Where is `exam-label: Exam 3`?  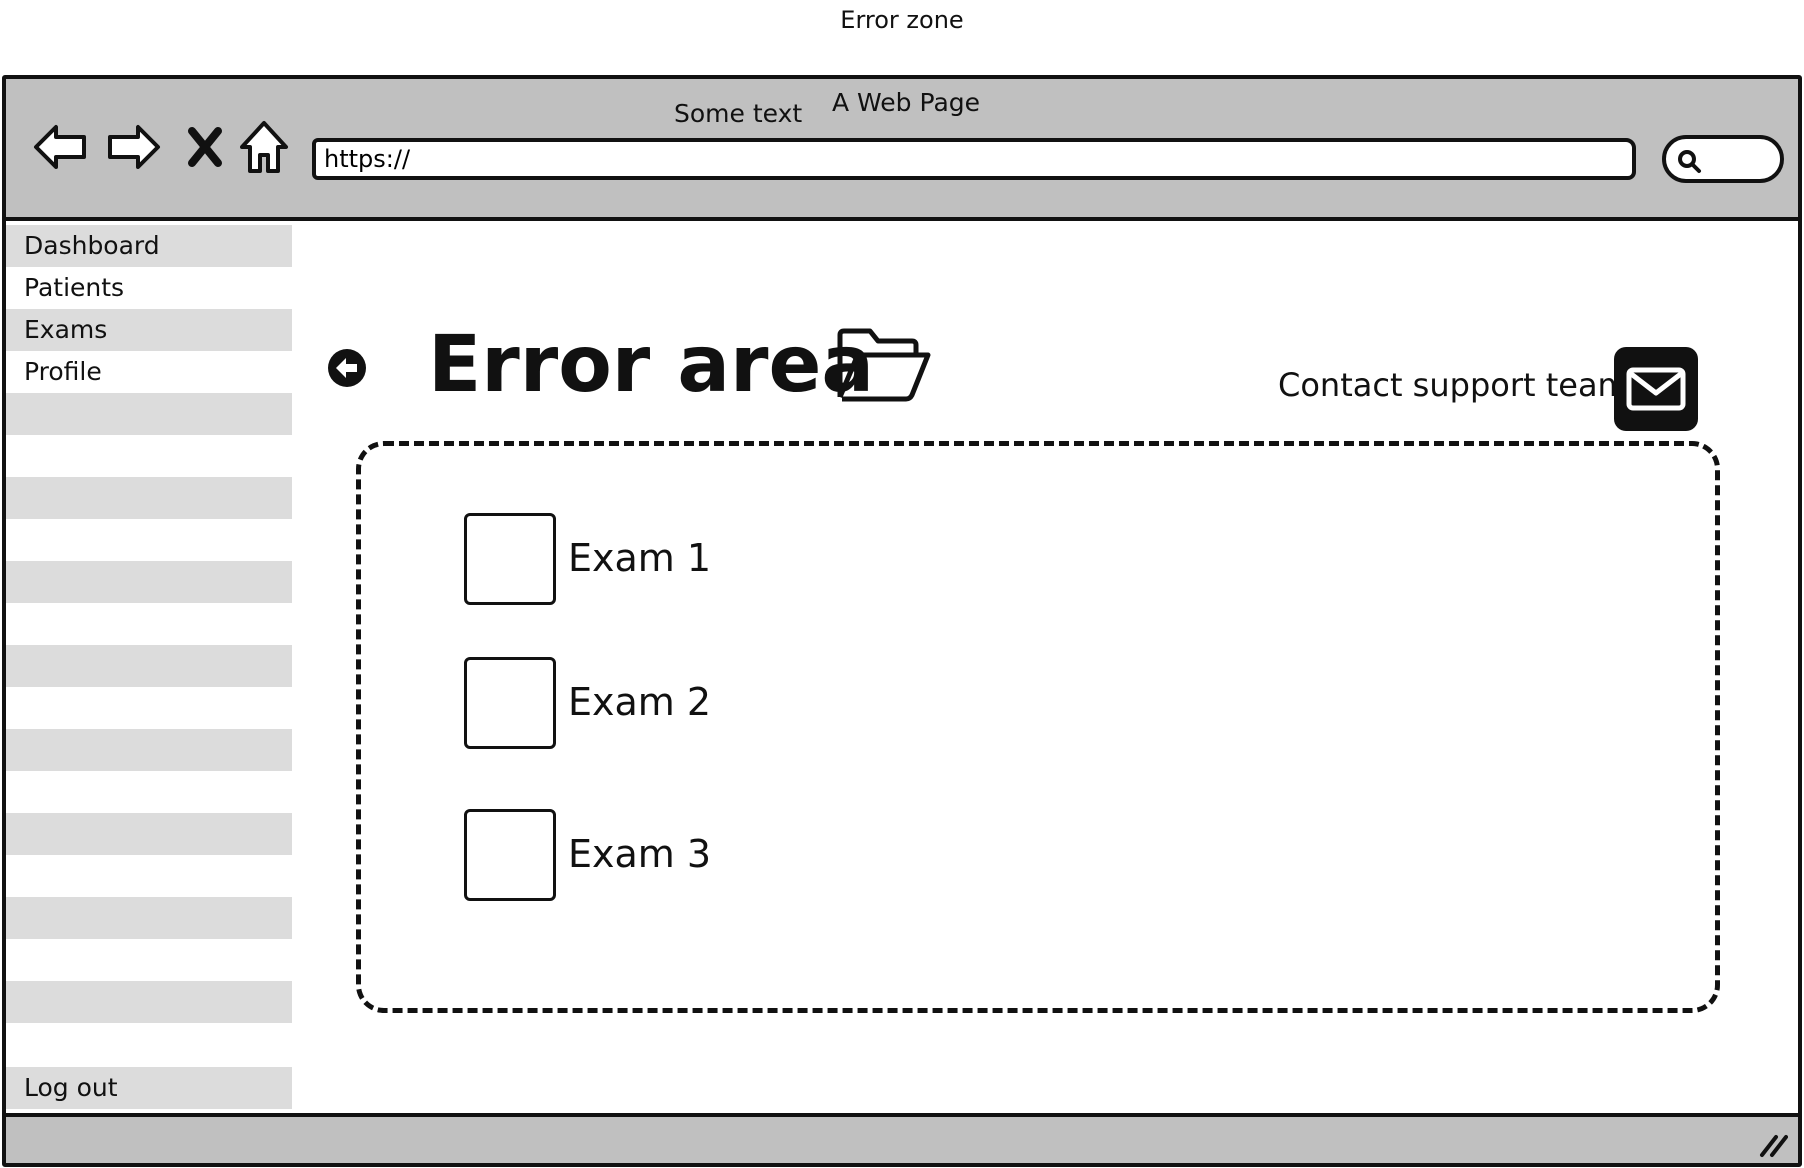
exam-label: Exam 3 is located at coordinates (640, 854).